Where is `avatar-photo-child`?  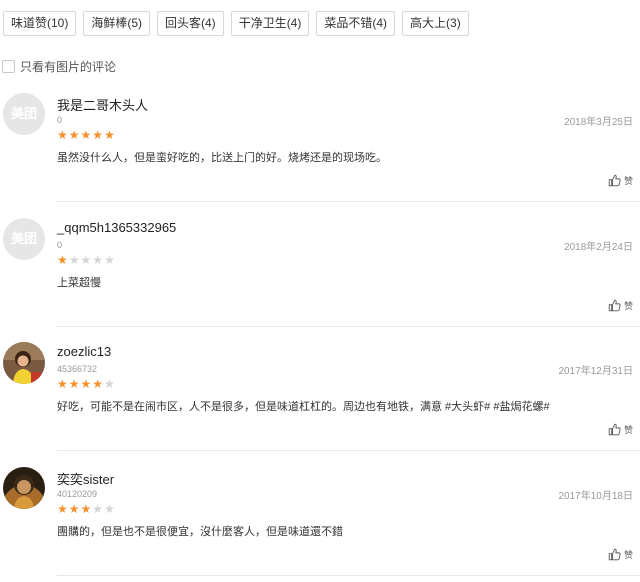 avatar-photo-child is located at coordinates (24, 363).